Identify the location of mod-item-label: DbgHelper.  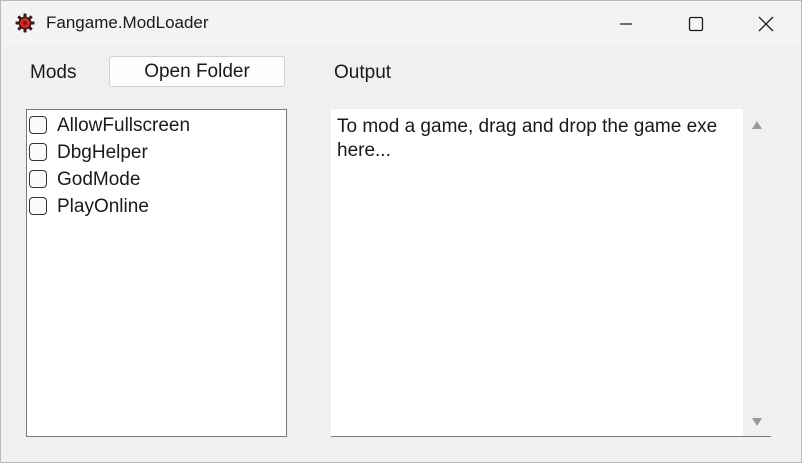
(102, 153).